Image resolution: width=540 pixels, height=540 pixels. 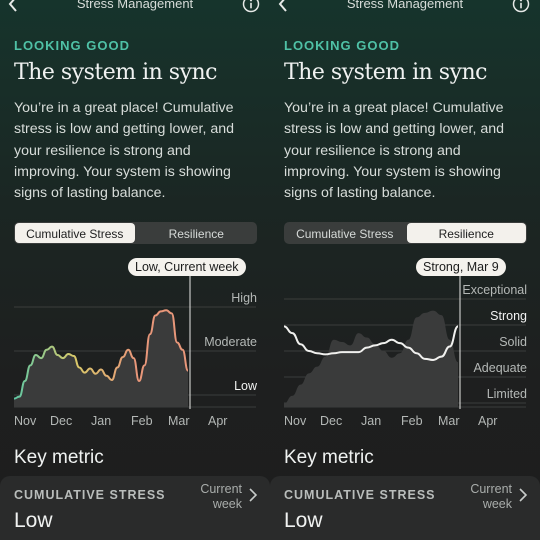 I want to click on y-level-label: Strong, so click(x=508, y=316).